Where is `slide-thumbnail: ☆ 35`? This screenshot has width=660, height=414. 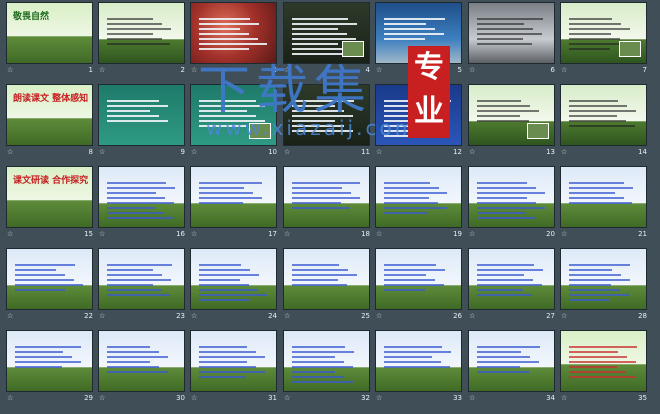 slide-thumbnail: ☆ 35 is located at coordinates (603, 369).